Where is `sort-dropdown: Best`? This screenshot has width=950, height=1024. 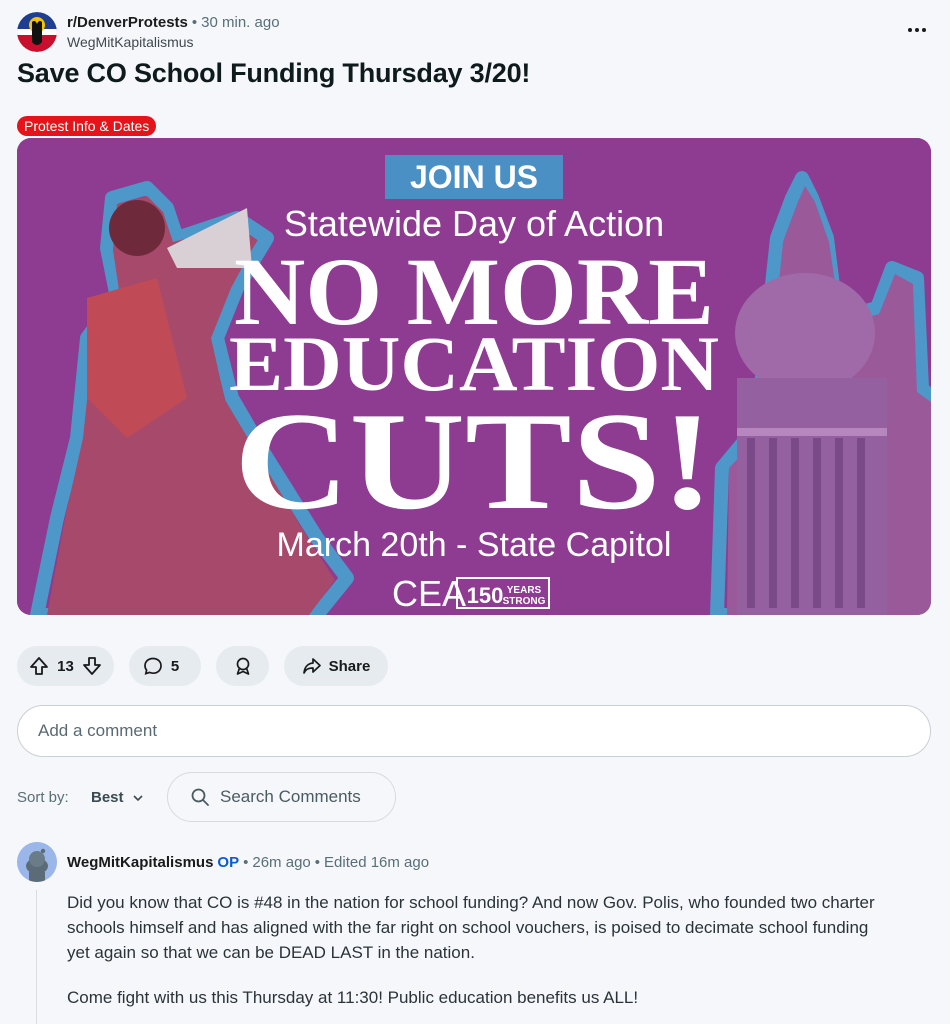 sort-dropdown: Best is located at coordinates (117, 797).